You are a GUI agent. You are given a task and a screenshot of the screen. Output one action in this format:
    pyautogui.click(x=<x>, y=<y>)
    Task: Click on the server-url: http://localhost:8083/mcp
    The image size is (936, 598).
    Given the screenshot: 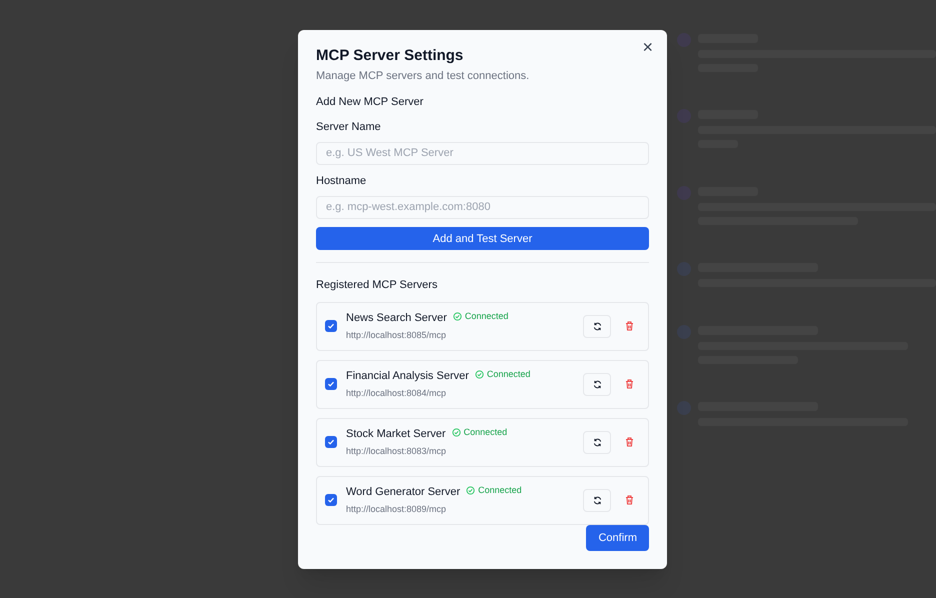 What is the action you would take?
    pyautogui.click(x=397, y=451)
    